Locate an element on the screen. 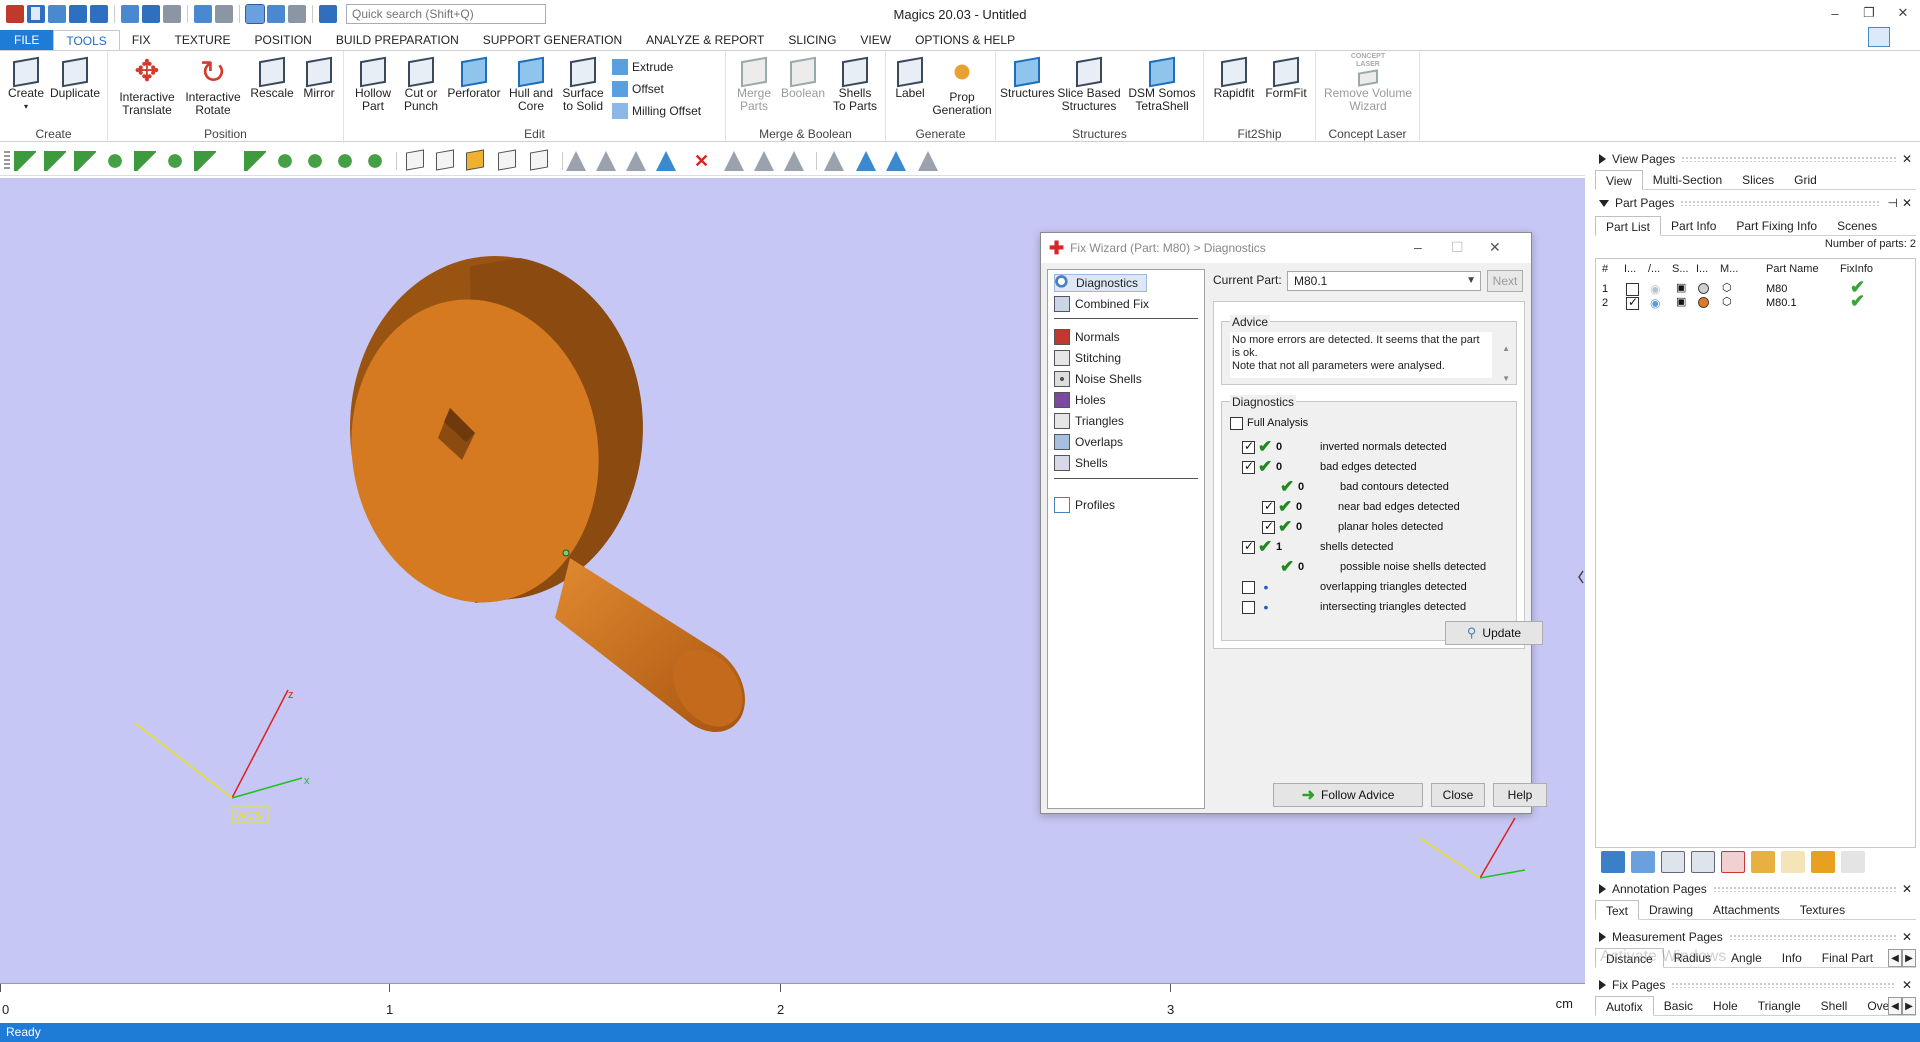 This screenshot has height=1042, width=1920. shells-to-parts-button: Shells To Parts is located at coordinates (855, 84).